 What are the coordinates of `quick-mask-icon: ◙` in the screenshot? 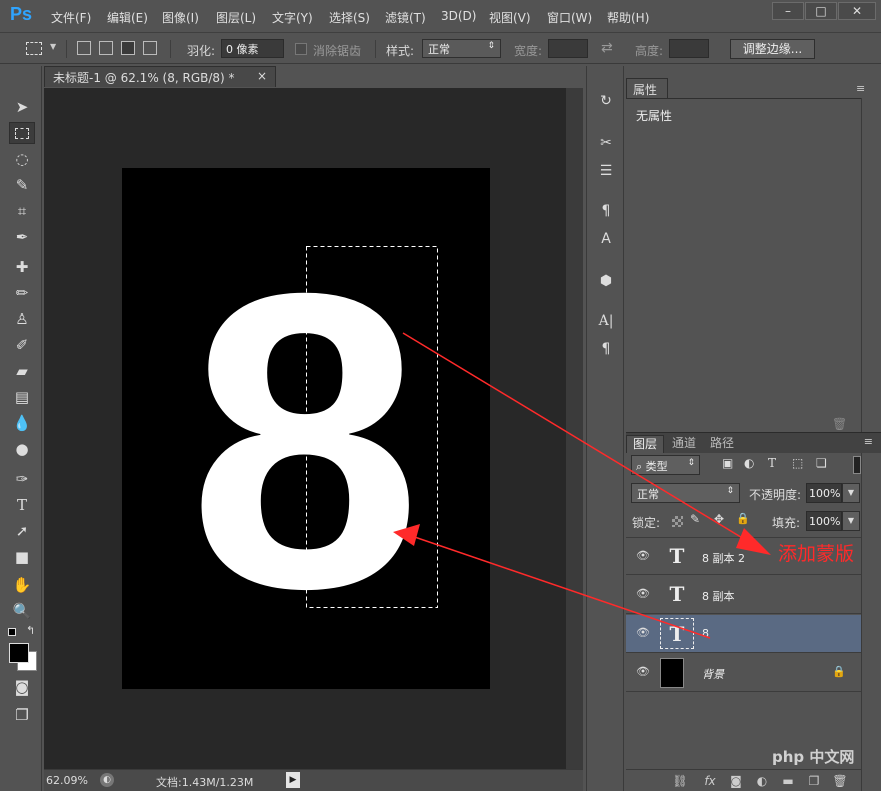 It's located at (22, 687).